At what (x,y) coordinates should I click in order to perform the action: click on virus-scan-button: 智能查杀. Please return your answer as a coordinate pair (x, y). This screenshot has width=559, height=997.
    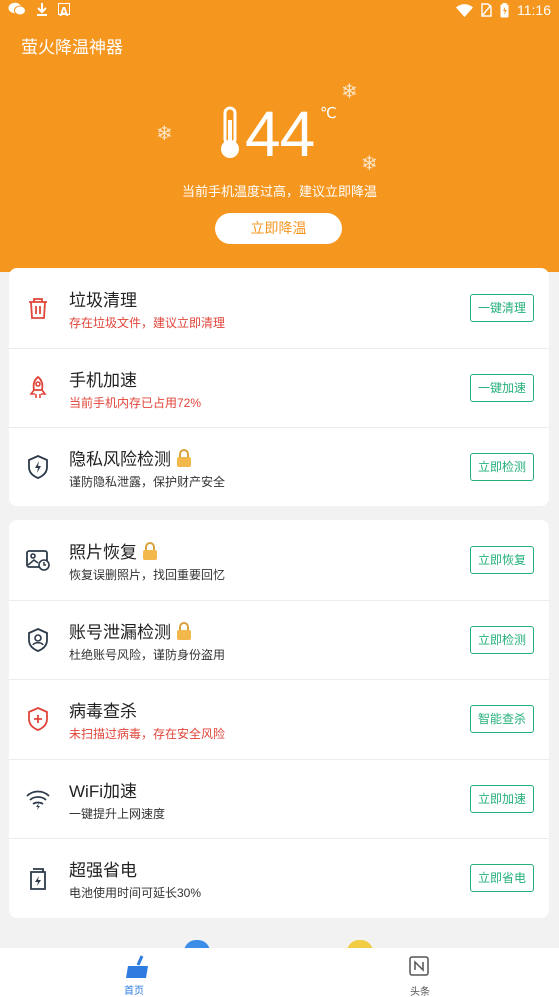
    Looking at the image, I should click on (502, 719).